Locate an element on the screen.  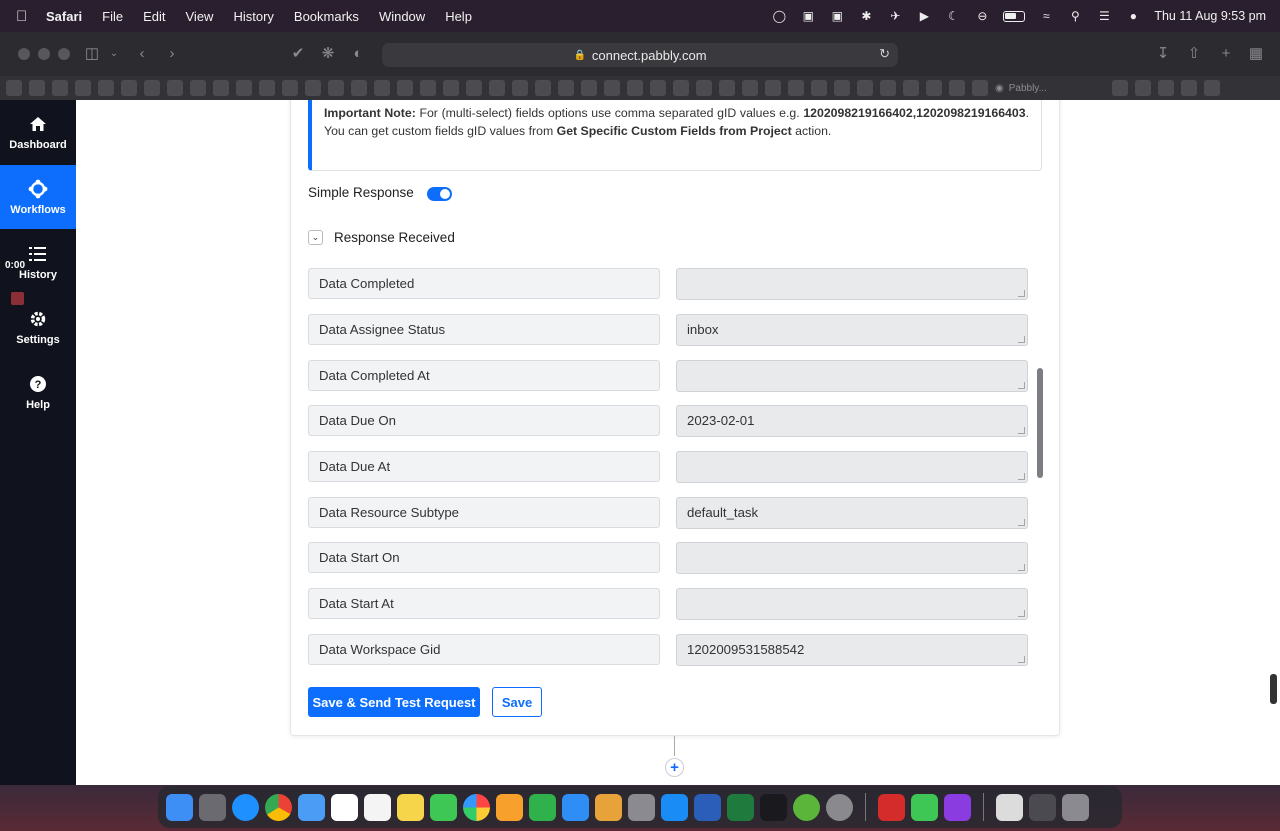
screenshot-icon is located at coordinates (1042, 807).